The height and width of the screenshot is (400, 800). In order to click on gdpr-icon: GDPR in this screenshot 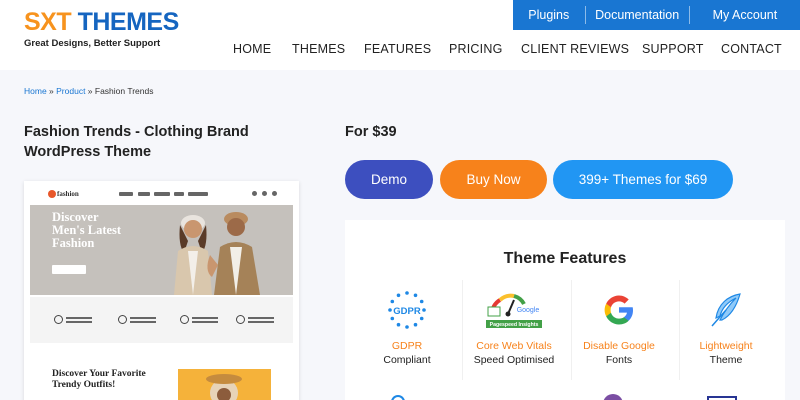, I will do `click(407, 310)`.